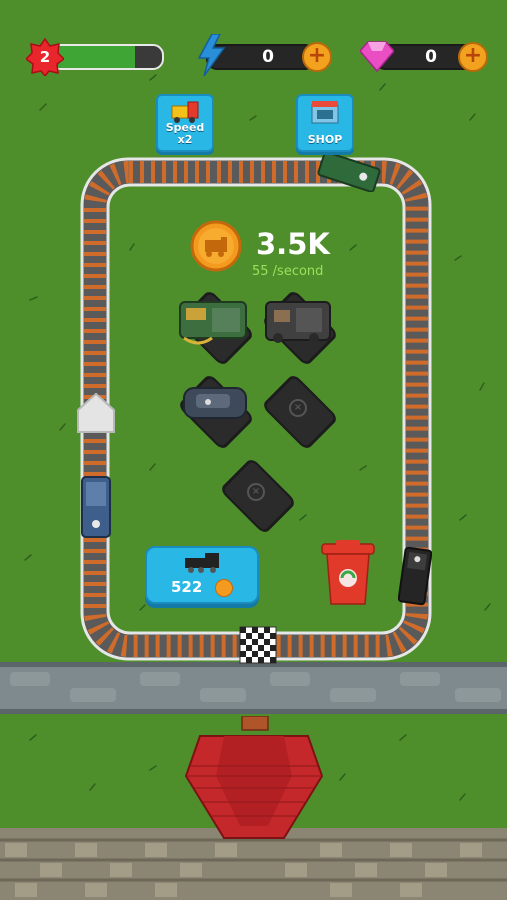 The width and height of the screenshot is (507, 900). I want to click on speed-x2-label: Speed x2, so click(185, 133).